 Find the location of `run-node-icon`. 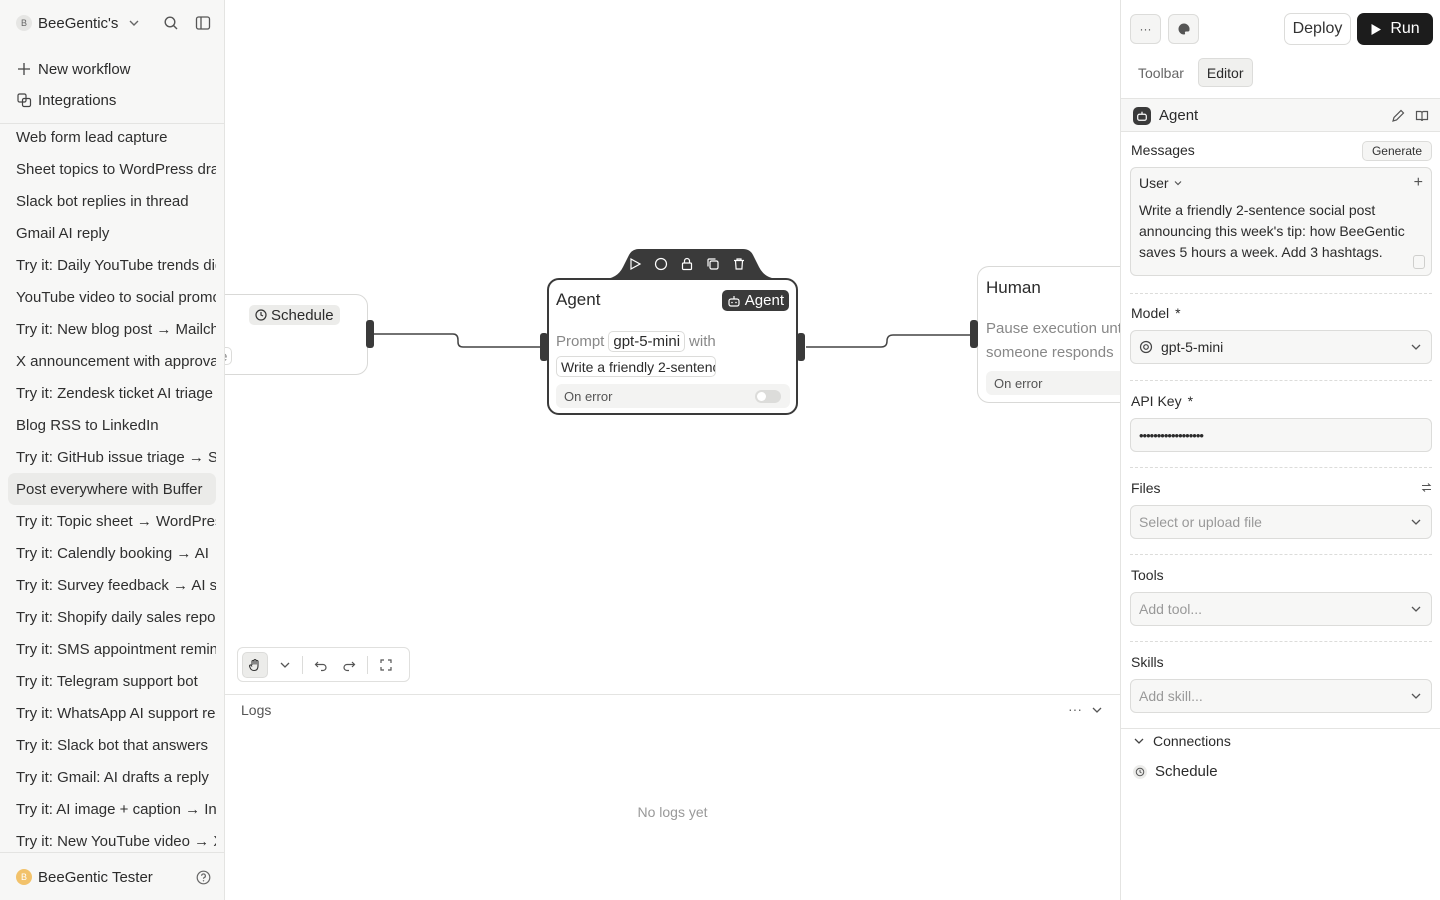

run-node-icon is located at coordinates (635, 264).